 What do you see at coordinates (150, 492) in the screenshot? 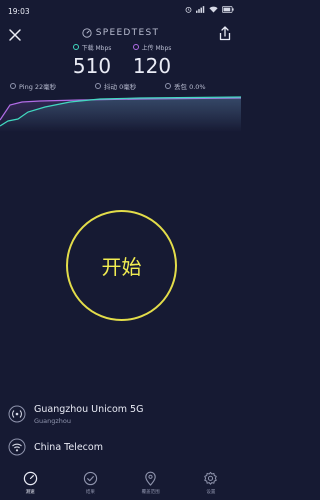
I see `nav-label-coverage: 覆盖范围` at bounding box center [150, 492].